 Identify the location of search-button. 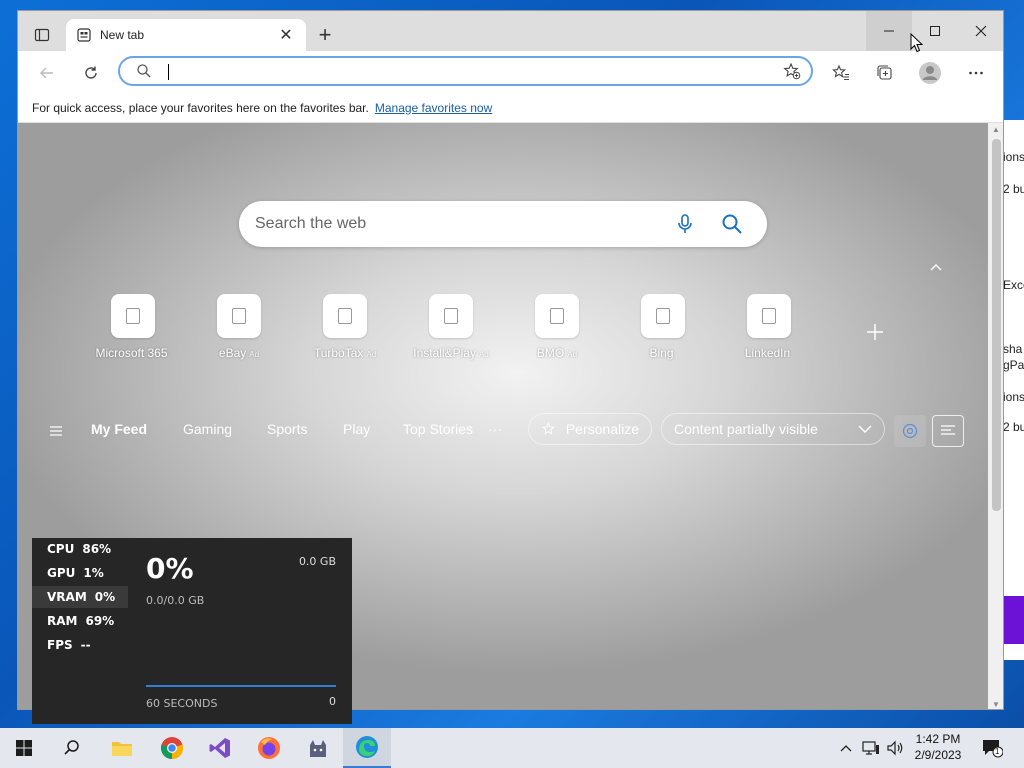
(72, 748).